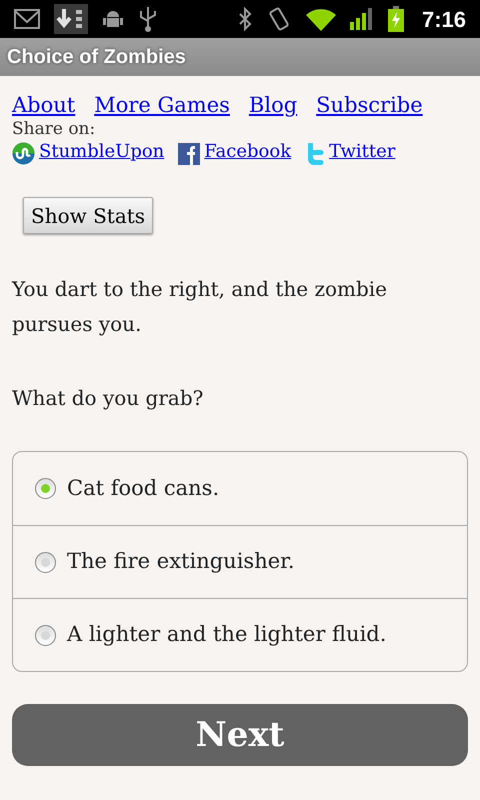  What do you see at coordinates (369, 105) in the screenshot?
I see `nav-link: Subscribe` at bounding box center [369, 105].